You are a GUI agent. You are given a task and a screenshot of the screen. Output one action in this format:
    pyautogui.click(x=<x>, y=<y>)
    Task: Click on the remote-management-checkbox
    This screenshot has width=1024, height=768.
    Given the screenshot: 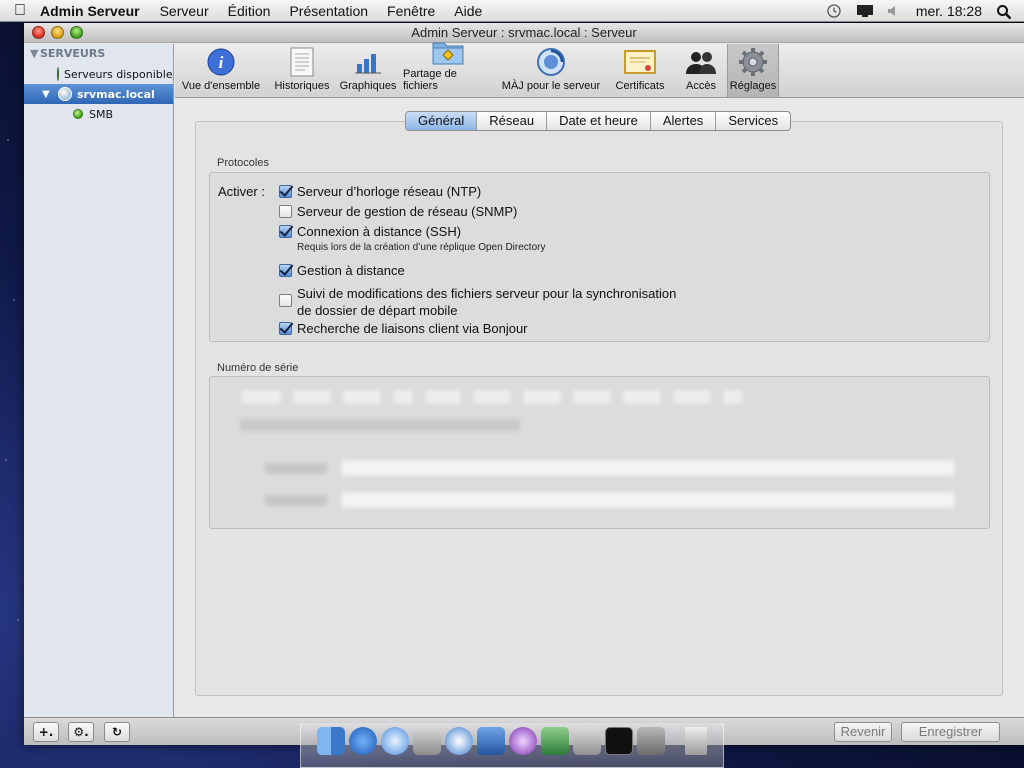 What is the action you would take?
    pyautogui.click(x=285, y=270)
    